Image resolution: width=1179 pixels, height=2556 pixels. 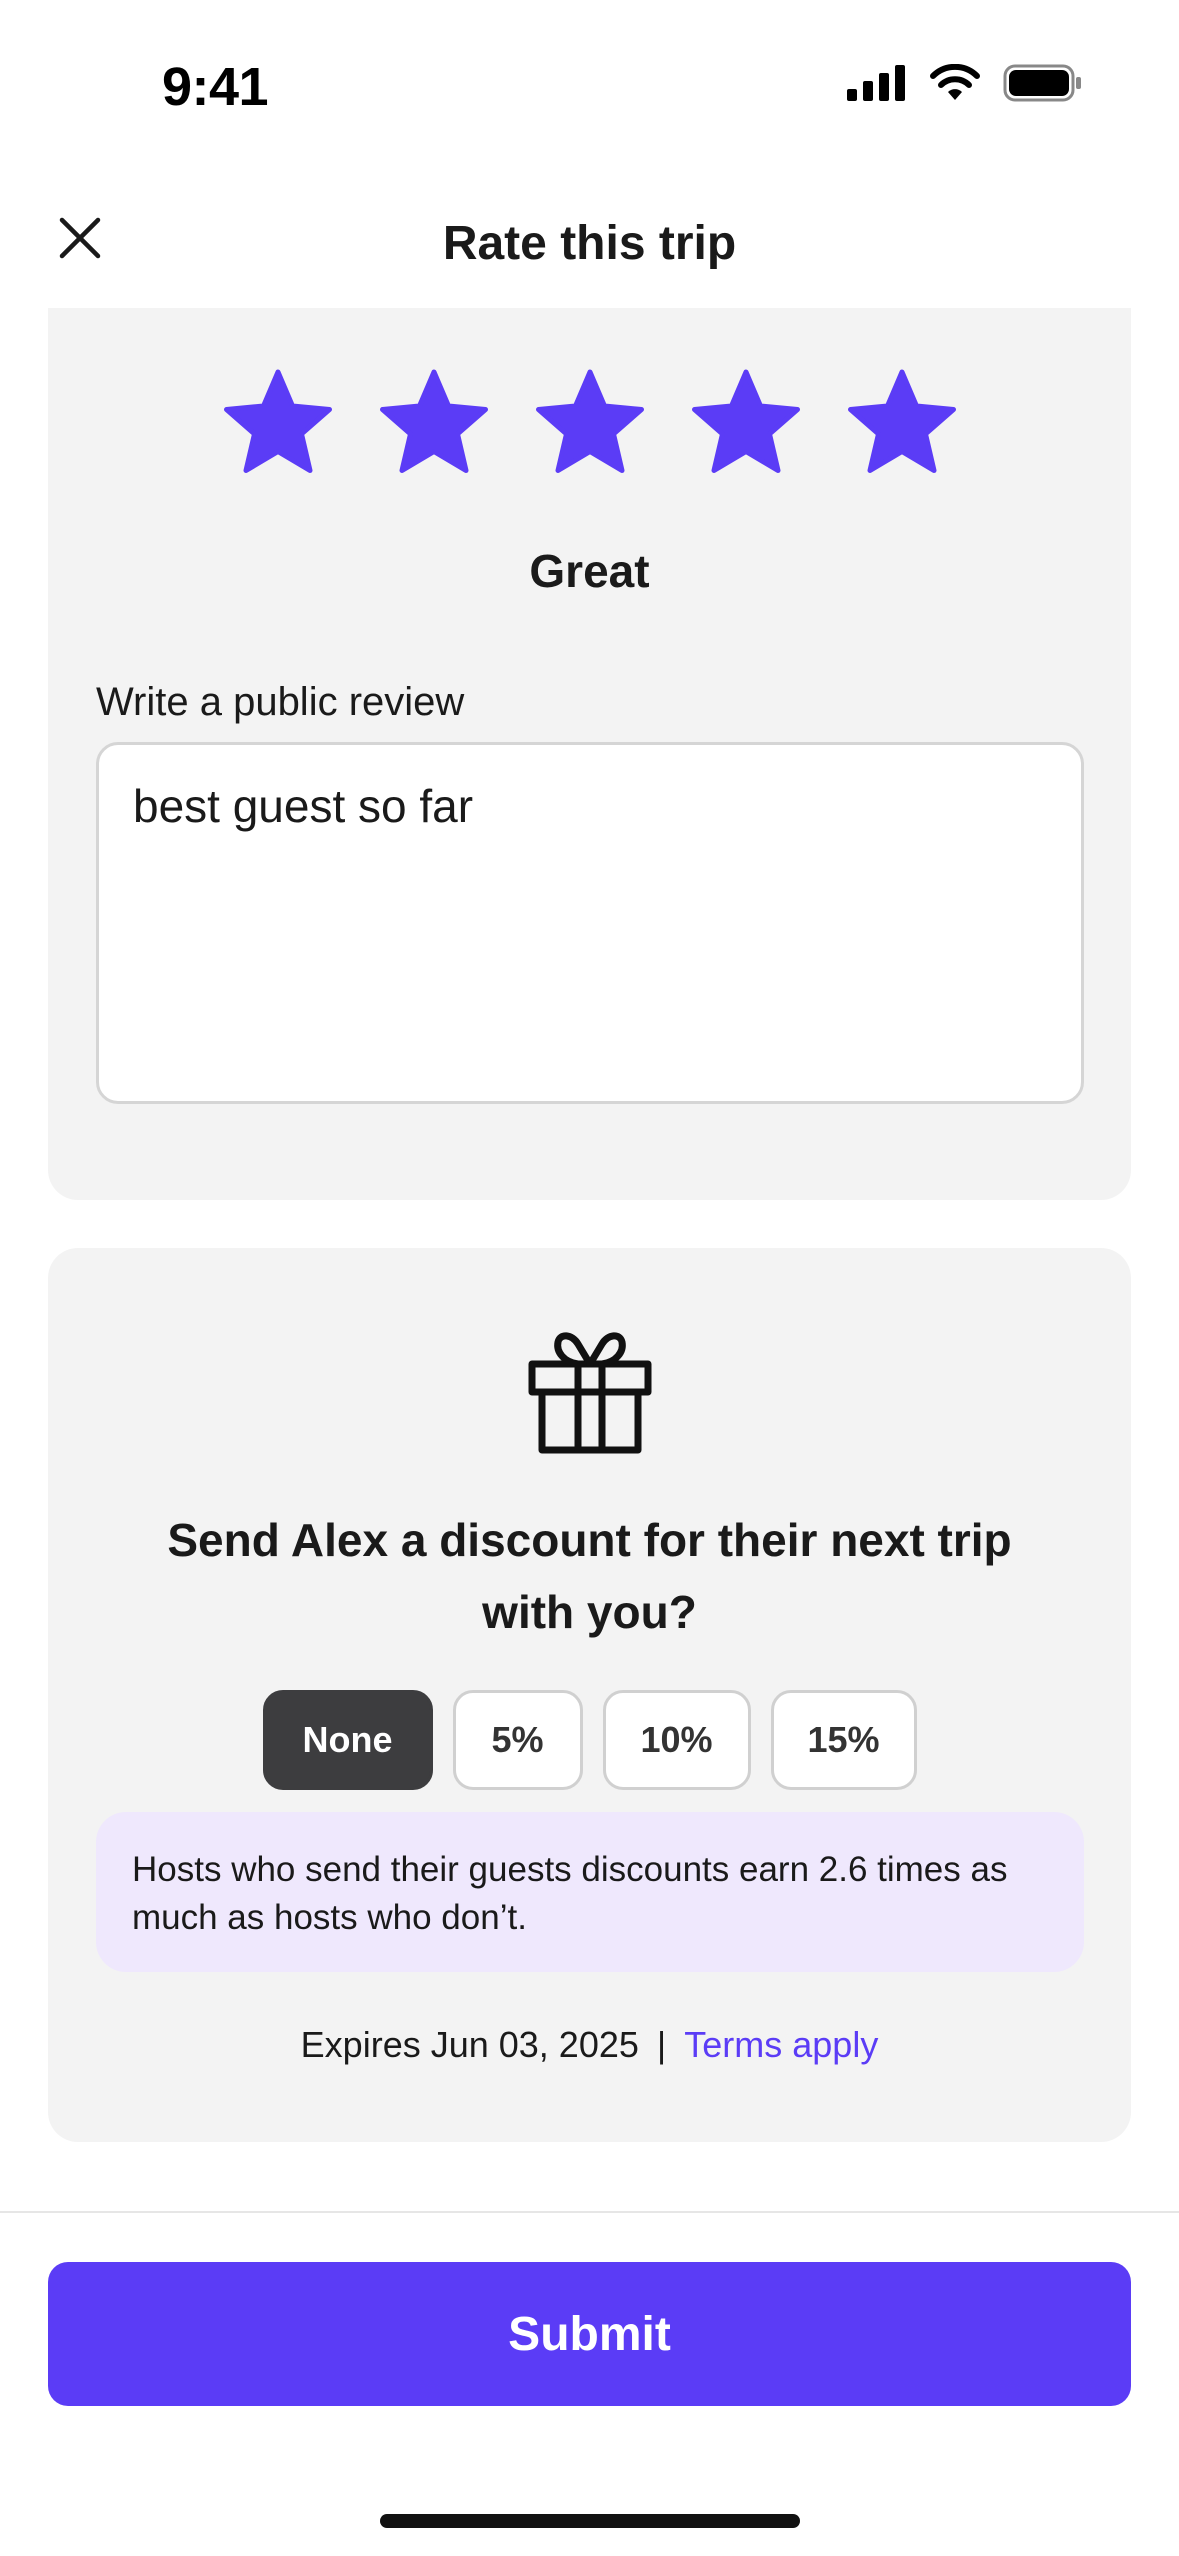 What do you see at coordinates (280, 702) in the screenshot?
I see `review-label: Write a public review` at bounding box center [280, 702].